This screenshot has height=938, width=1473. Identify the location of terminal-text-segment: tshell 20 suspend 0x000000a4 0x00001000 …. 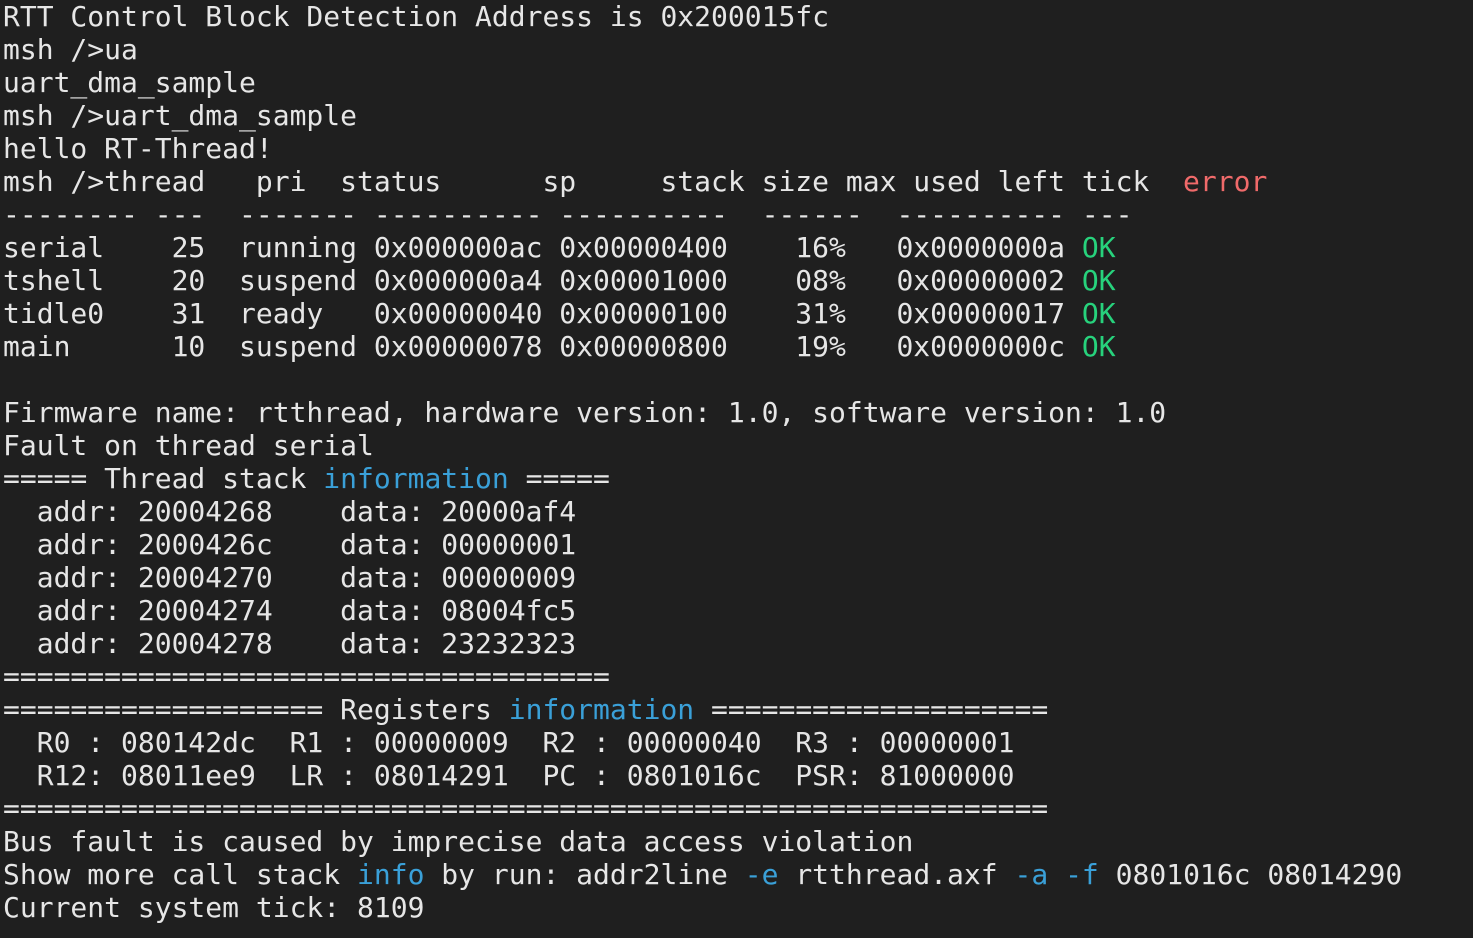
(542, 280).